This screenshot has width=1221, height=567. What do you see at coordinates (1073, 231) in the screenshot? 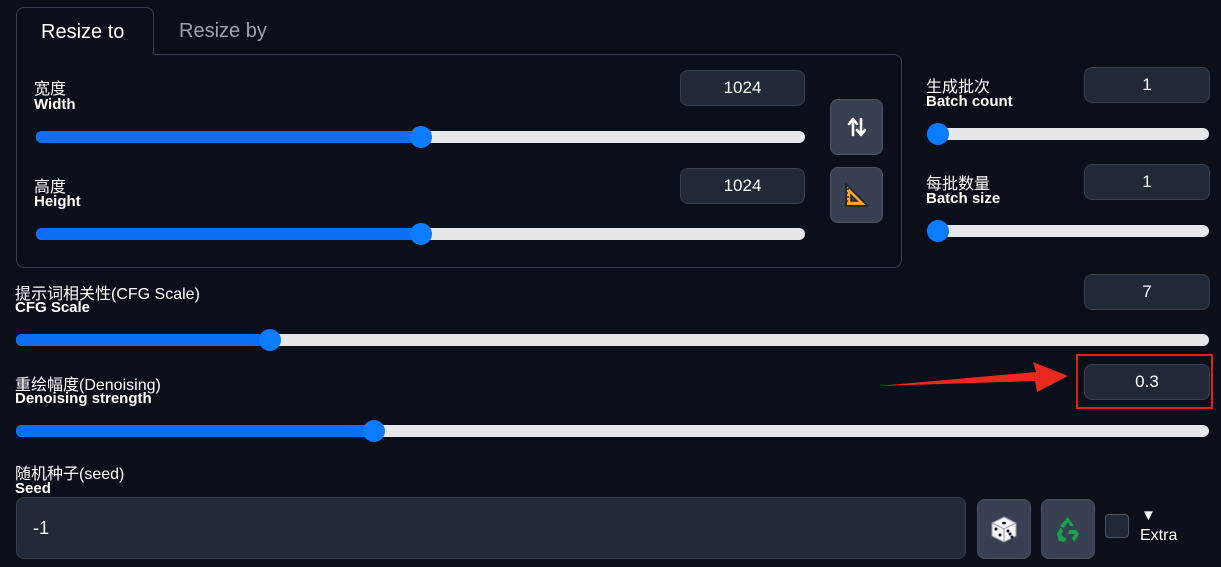
I see `batch-size-slider-track` at bounding box center [1073, 231].